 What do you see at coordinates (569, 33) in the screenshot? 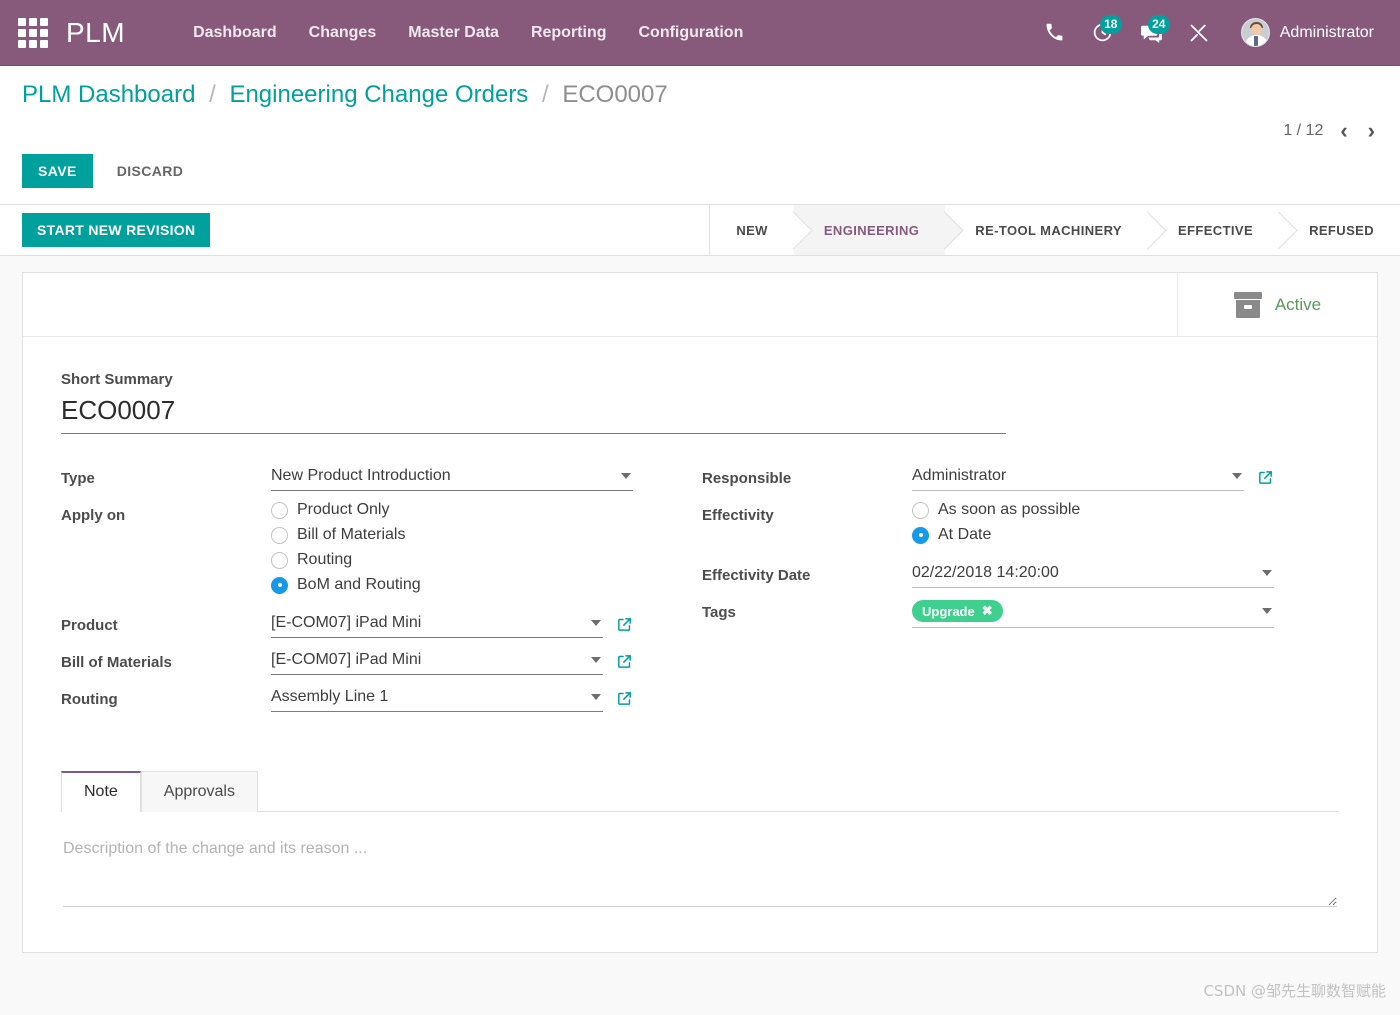
I see `menu-item-reporting: Reporting` at bounding box center [569, 33].